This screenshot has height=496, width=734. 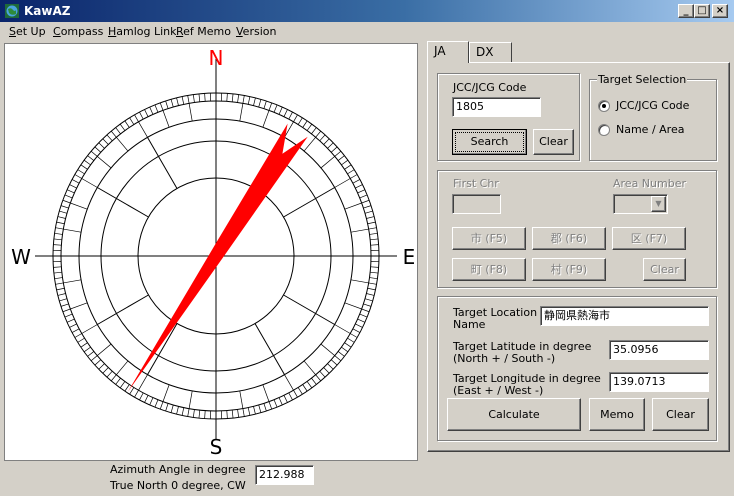 I want to click on area-number-select: ▼, so click(x=640, y=204).